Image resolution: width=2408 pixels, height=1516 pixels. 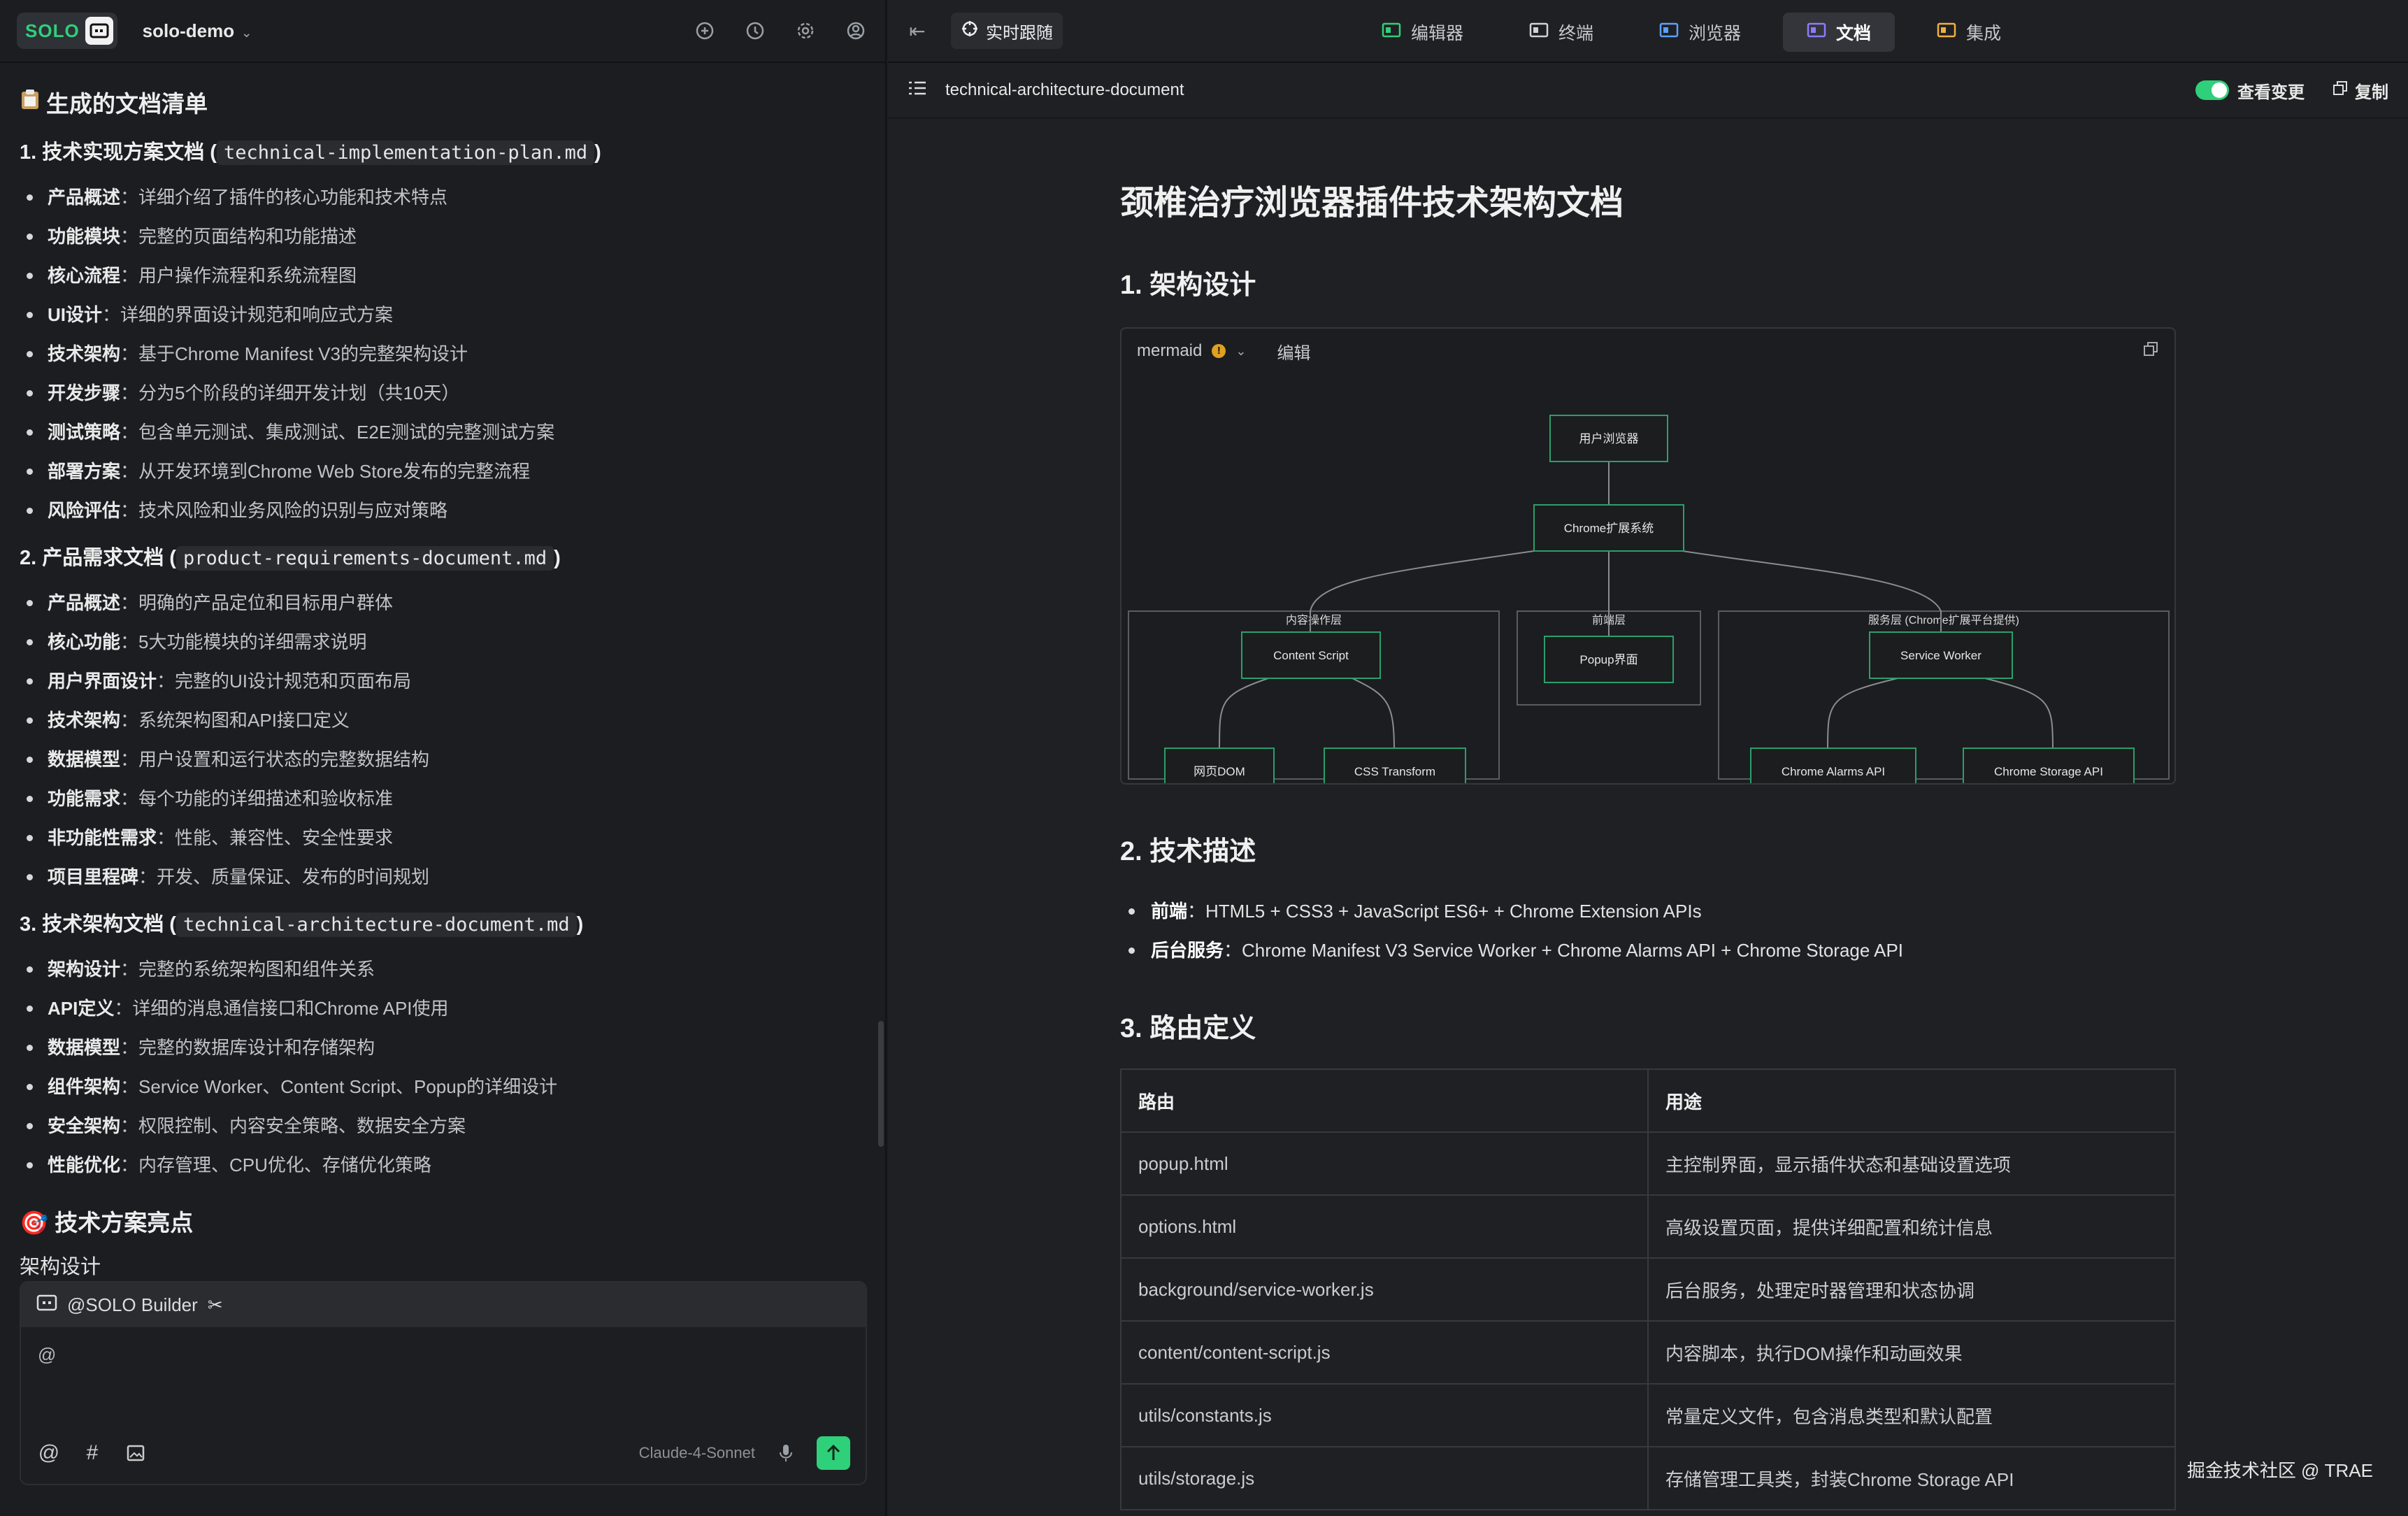 What do you see at coordinates (290, 392) in the screenshot?
I see `item-value: ：分为5个阶段的详细开发计划（共10天）` at bounding box center [290, 392].